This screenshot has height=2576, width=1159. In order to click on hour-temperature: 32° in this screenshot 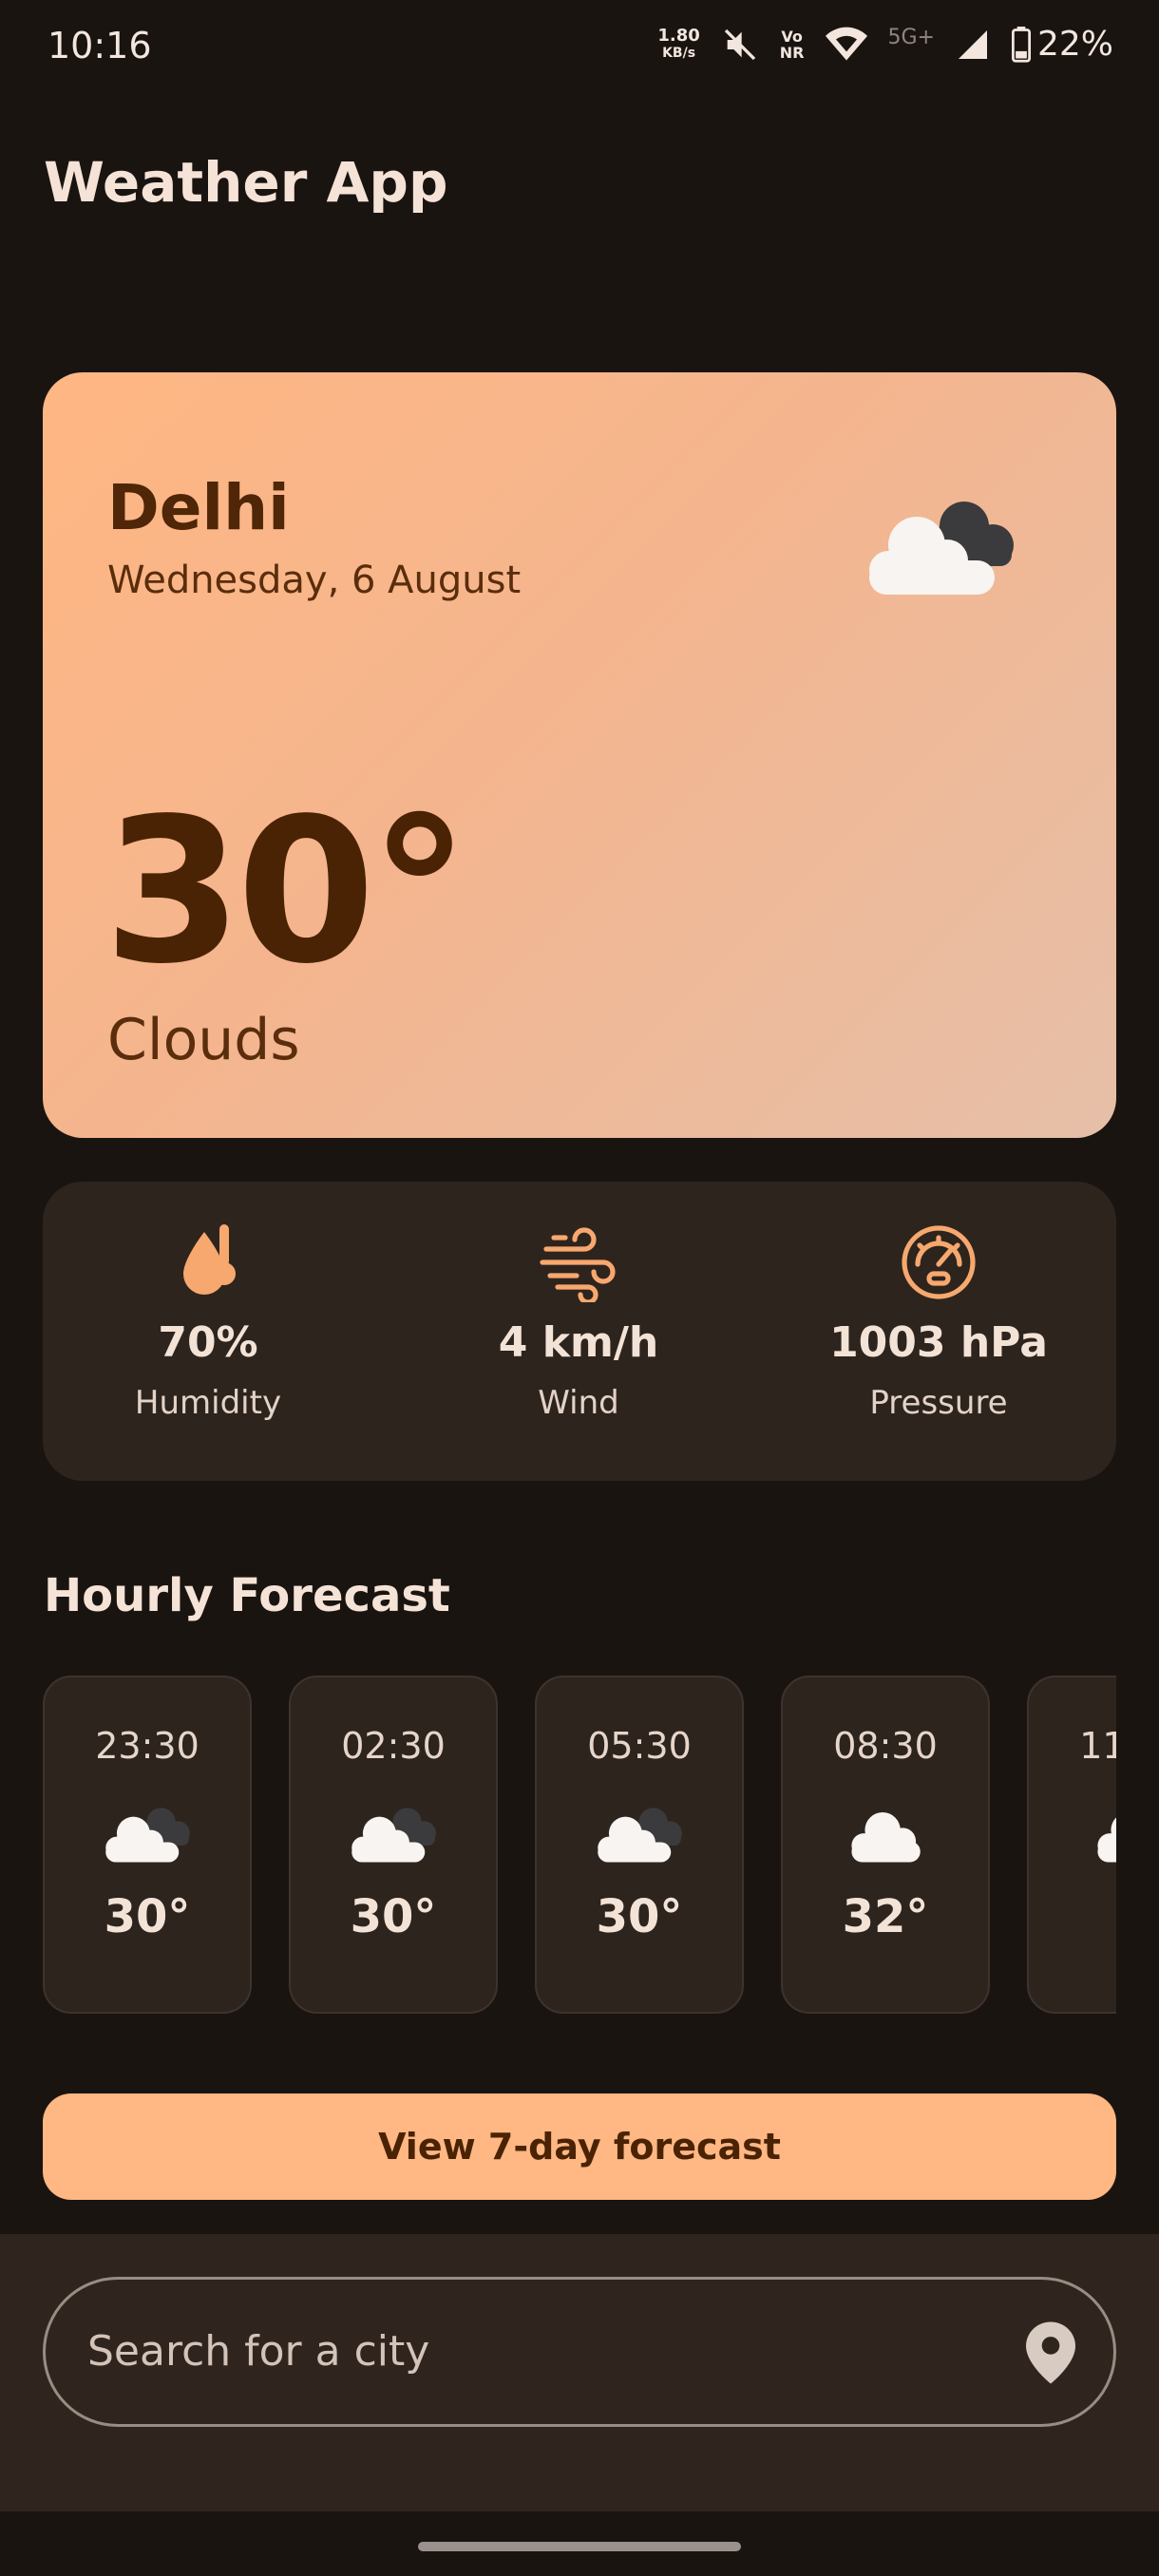, I will do `click(885, 1916)`.